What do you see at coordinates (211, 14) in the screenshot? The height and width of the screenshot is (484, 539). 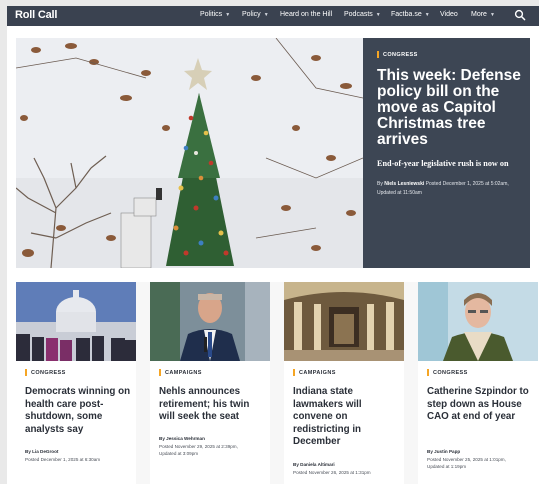 I see `nav-item-label: Politics` at bounding box center [211, 14].